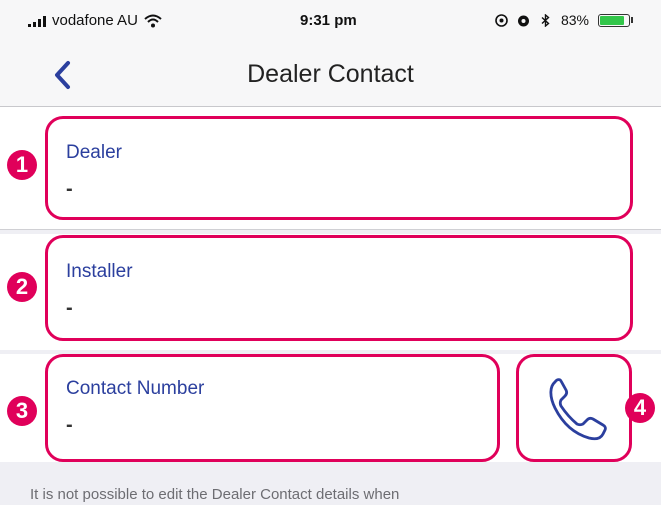  What do you see at coordinates (501, 20) in the screenshot?
I see `location-icon` at bounding box center [501, 20].